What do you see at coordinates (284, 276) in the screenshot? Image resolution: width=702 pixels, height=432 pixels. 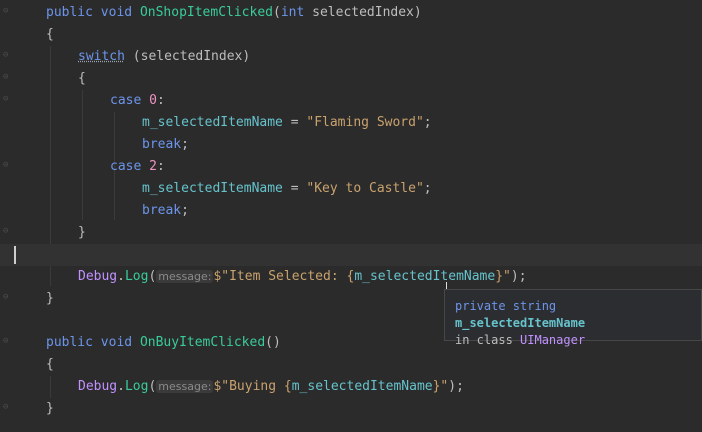 I see `string: $"Item Selected: {` at bounding box center [284, 276].